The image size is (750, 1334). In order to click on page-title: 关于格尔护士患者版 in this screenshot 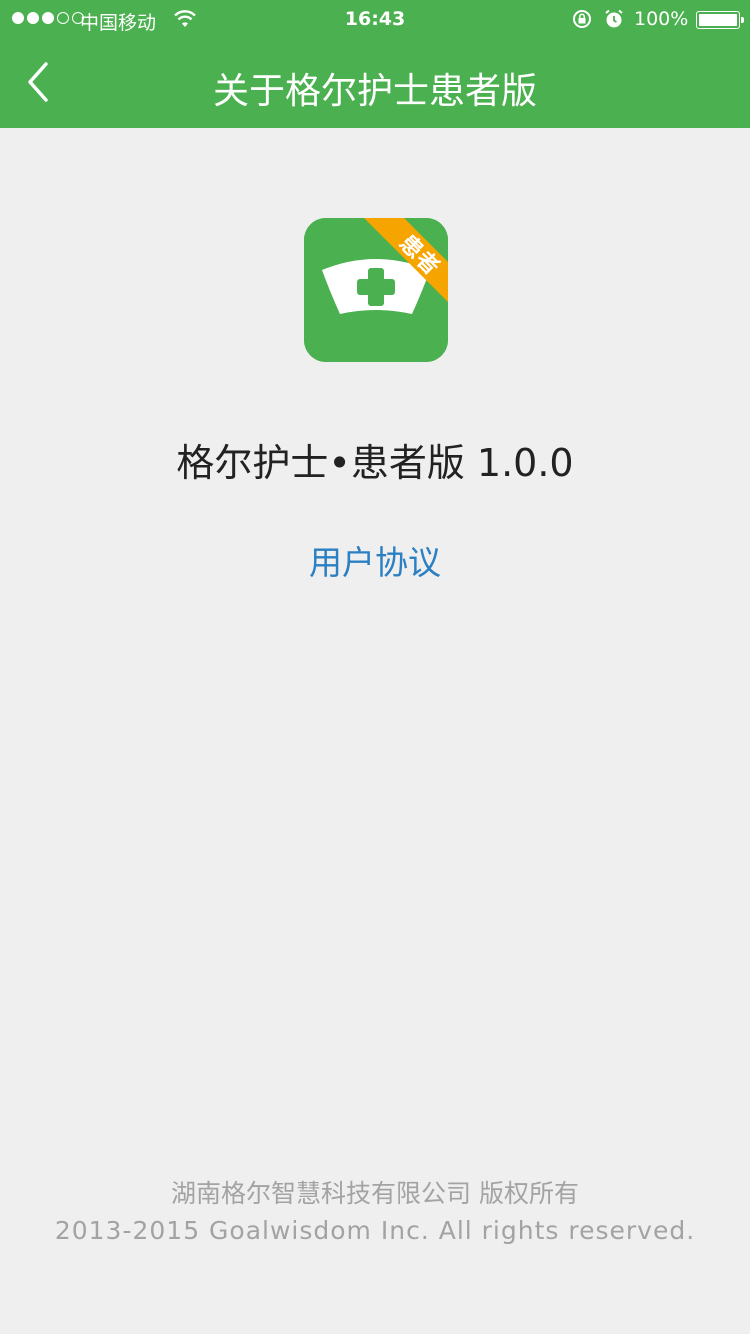, I will do `click(374, 91)`.